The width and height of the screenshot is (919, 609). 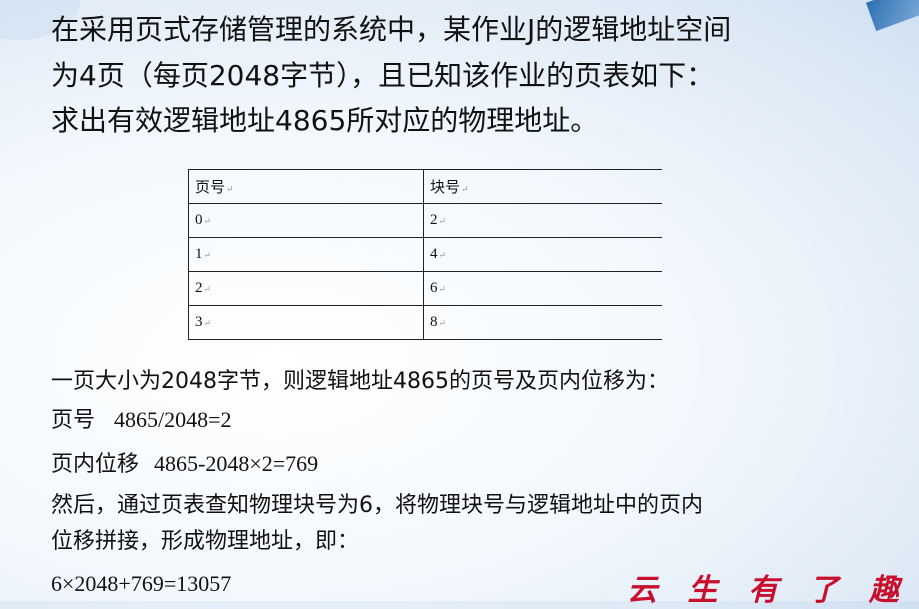 I want to click on block-cell: 8↵, so click(x=542, y=322).